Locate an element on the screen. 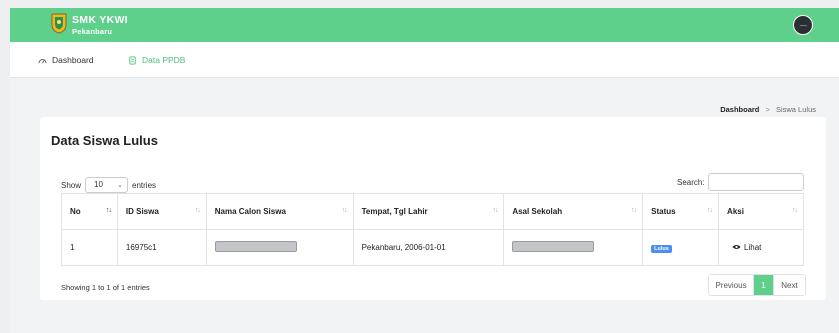 The image size is (839, 333). search-label: Search: is located at coordinates (691, 182).